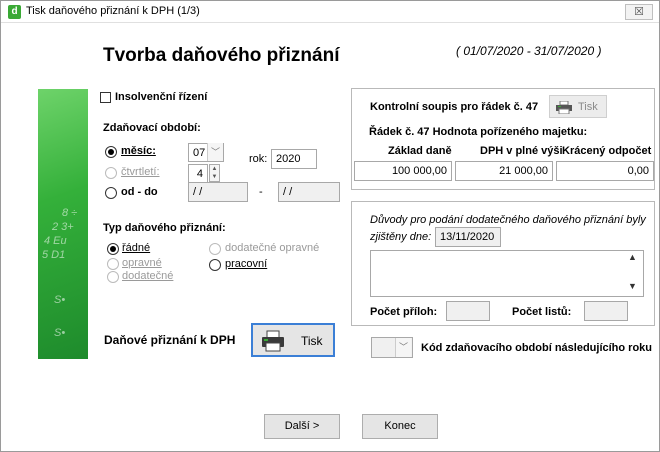  What do you see at coordinates (403, 171) in the screenshot?
I see `base-amount-input: 100 000,00` at bounding box center [403, 171].